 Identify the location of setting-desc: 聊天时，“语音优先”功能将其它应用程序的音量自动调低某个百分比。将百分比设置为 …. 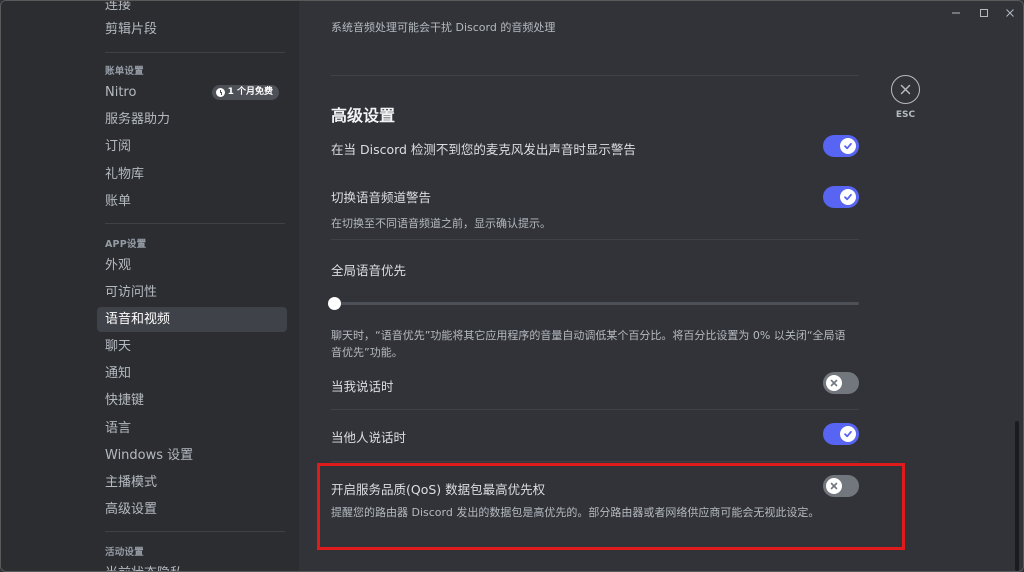
(588, 335).